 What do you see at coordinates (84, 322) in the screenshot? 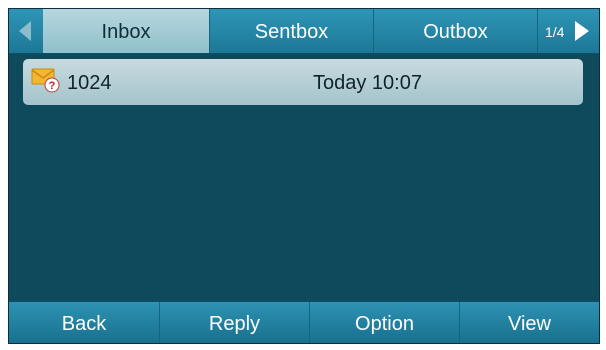
I see `back-button: Back` at bounding box center [84, 322].